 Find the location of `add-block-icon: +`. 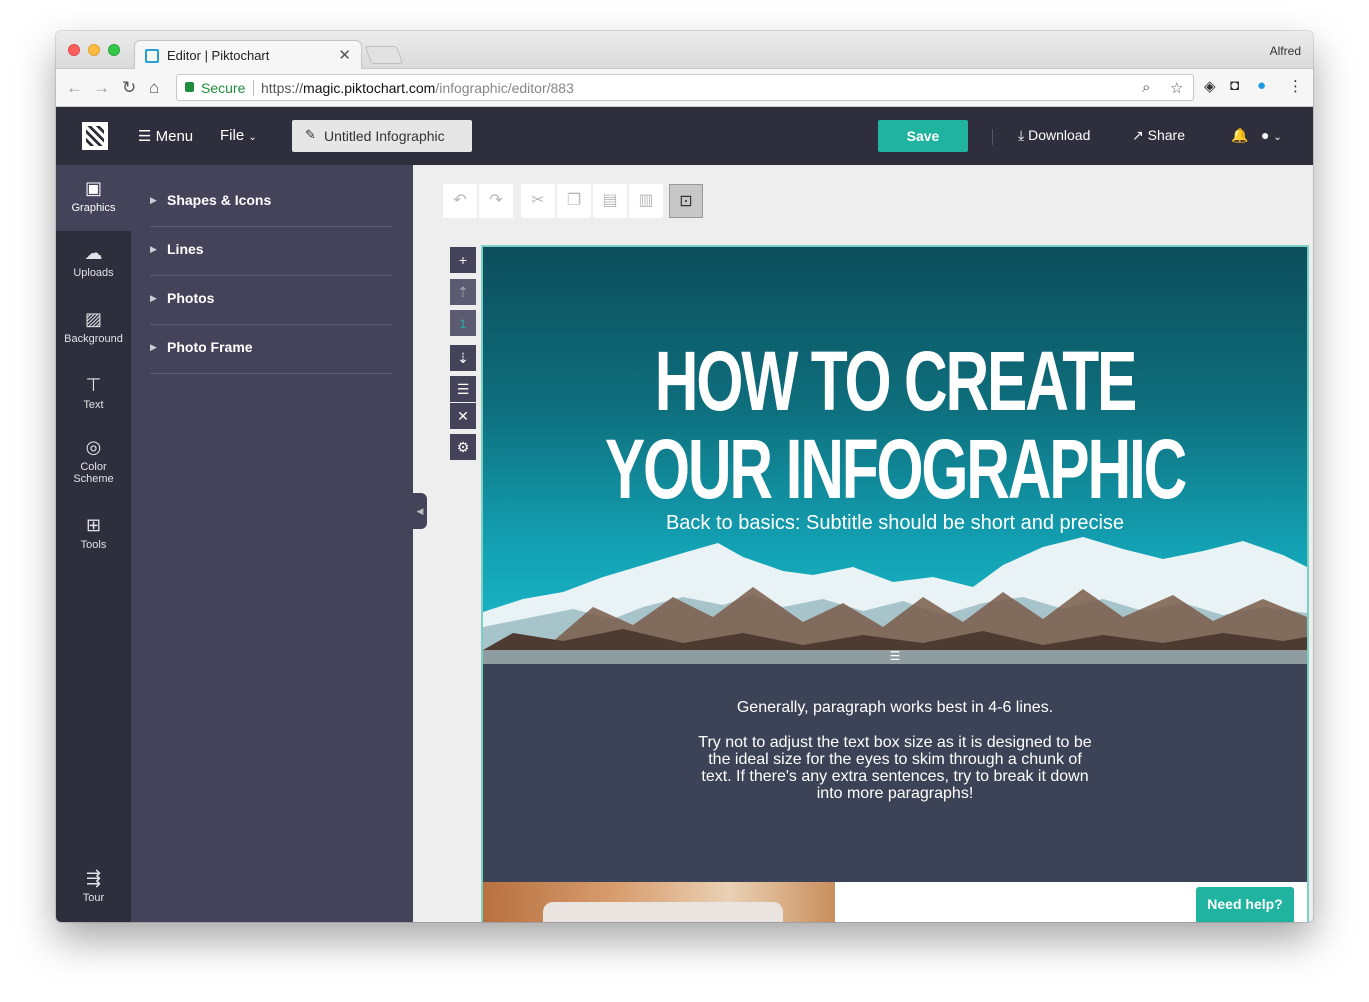

add-block-icon: + is located at coordinates (463, 260).